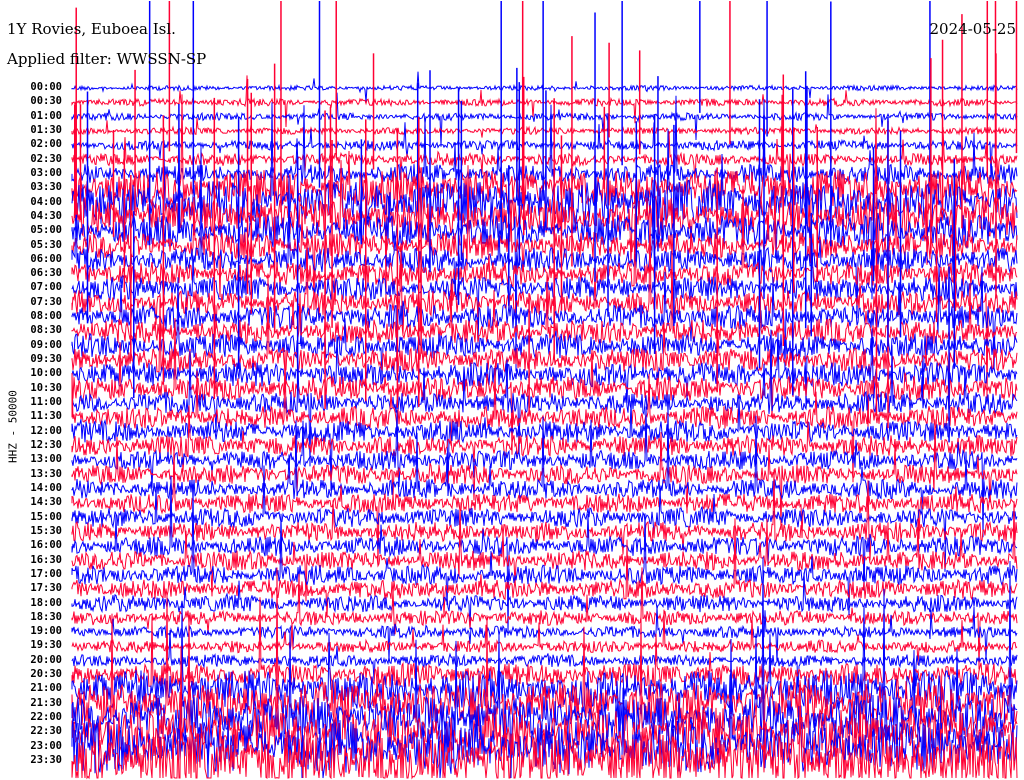  I want to click on row-tick-label: 21:30, so click(46, 702).